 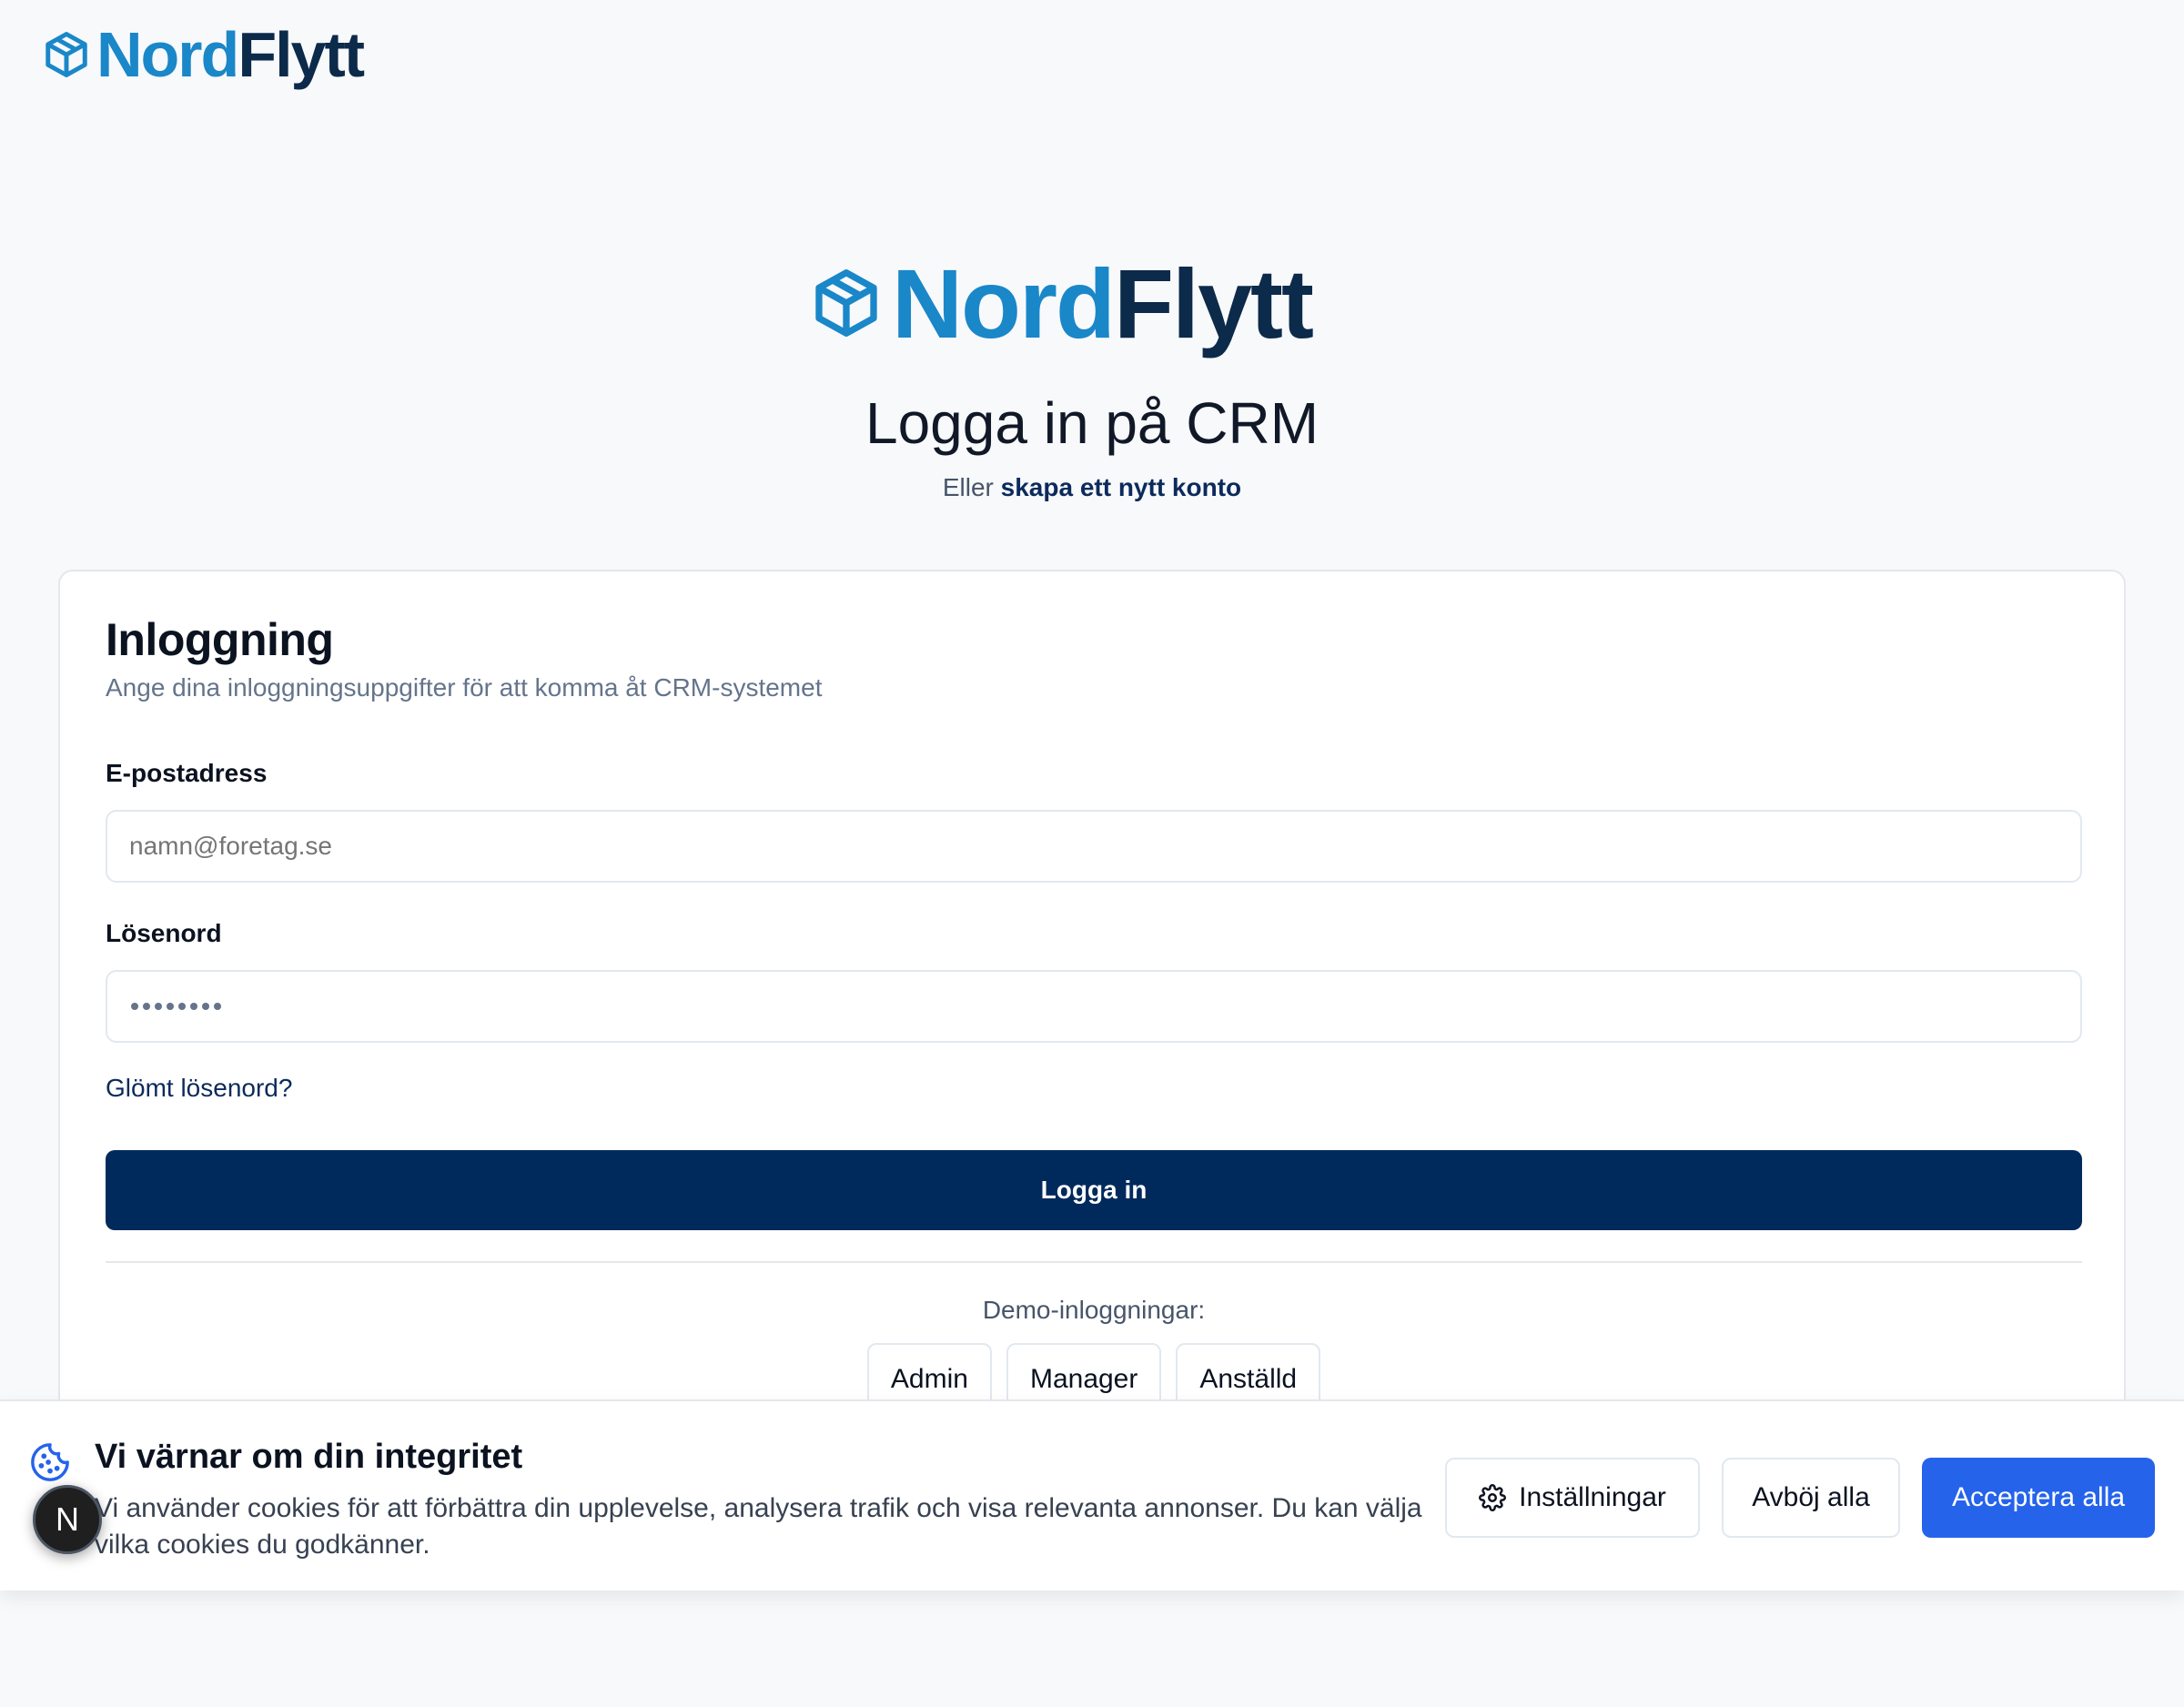 I want to click on divider, so click(x=1094, y=1262).